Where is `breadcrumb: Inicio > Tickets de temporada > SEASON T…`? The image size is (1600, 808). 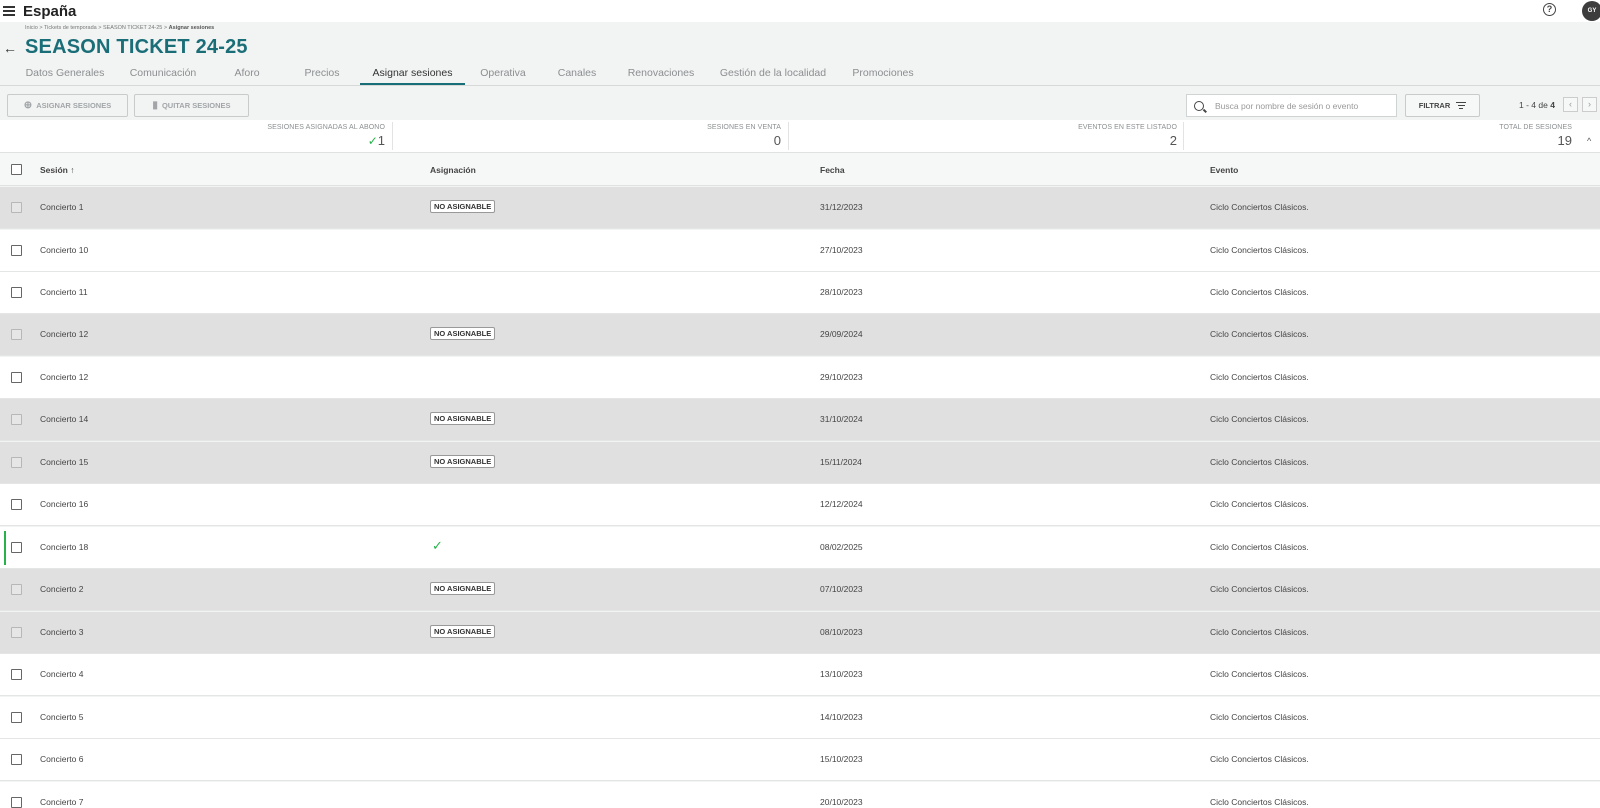
breadcrumb: Inicio > Tickets de temporada > SEASON T… is located at coordinates (119, 28).